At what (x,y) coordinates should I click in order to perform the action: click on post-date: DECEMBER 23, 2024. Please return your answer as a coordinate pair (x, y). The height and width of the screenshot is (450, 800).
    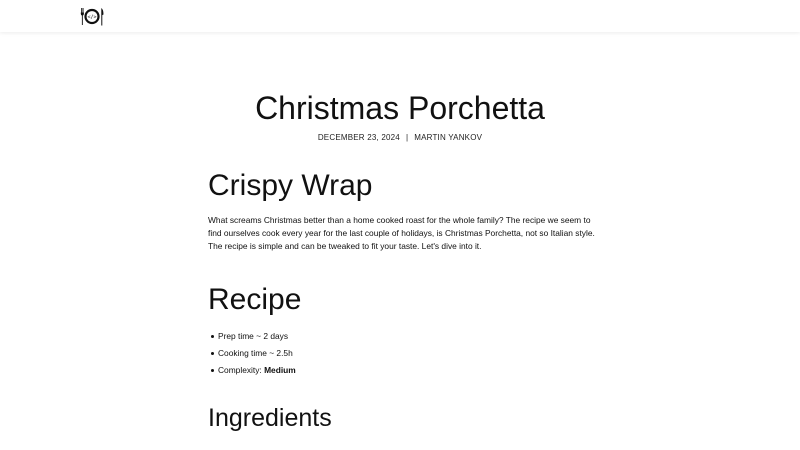
    Looking at the image, I should click on (358, 137).